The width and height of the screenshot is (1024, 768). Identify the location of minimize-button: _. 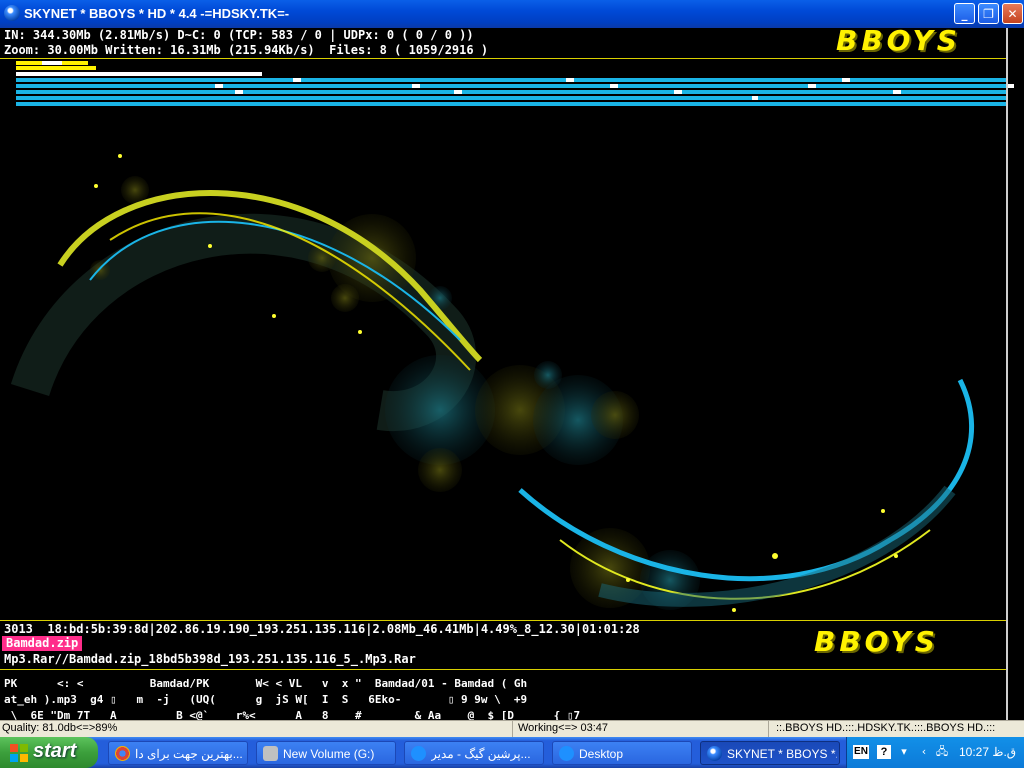
(964, 13).